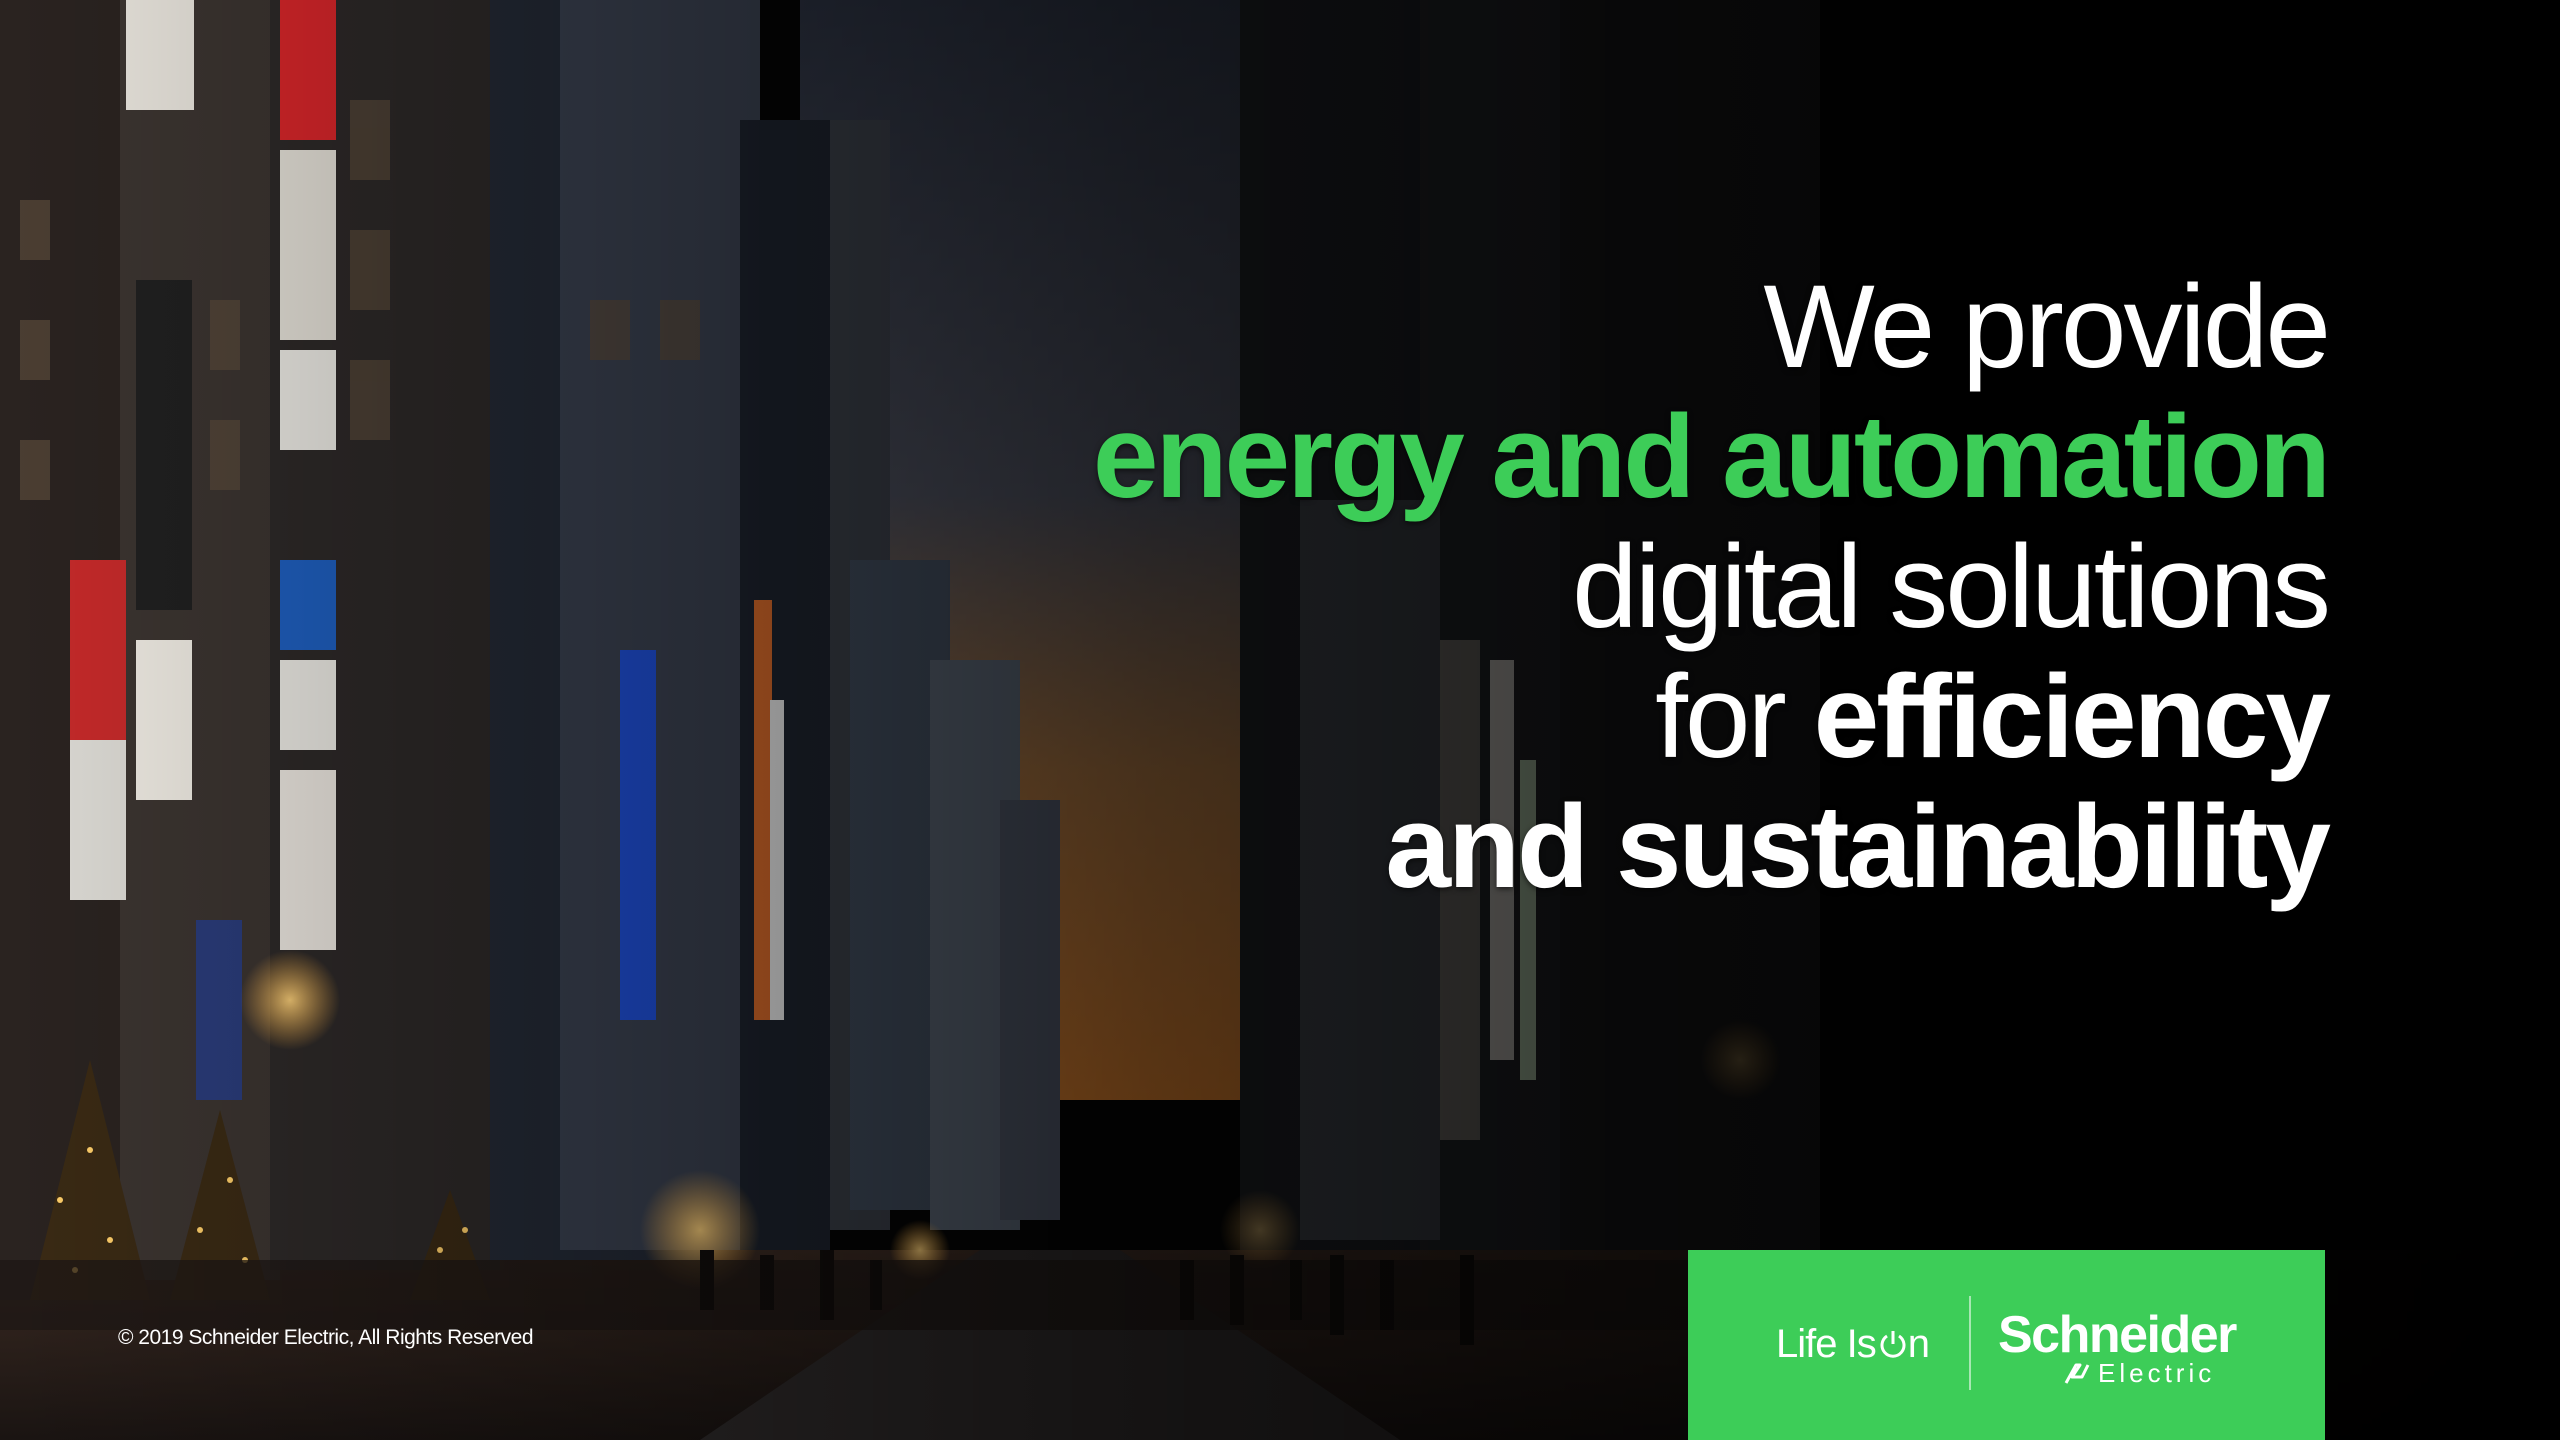 The image size is (2560, 1440). What do you see at coordinates (1918, 1344) in the screenshot?
I see `tagline-text-after: n` at bounding box center [1918, 1344].